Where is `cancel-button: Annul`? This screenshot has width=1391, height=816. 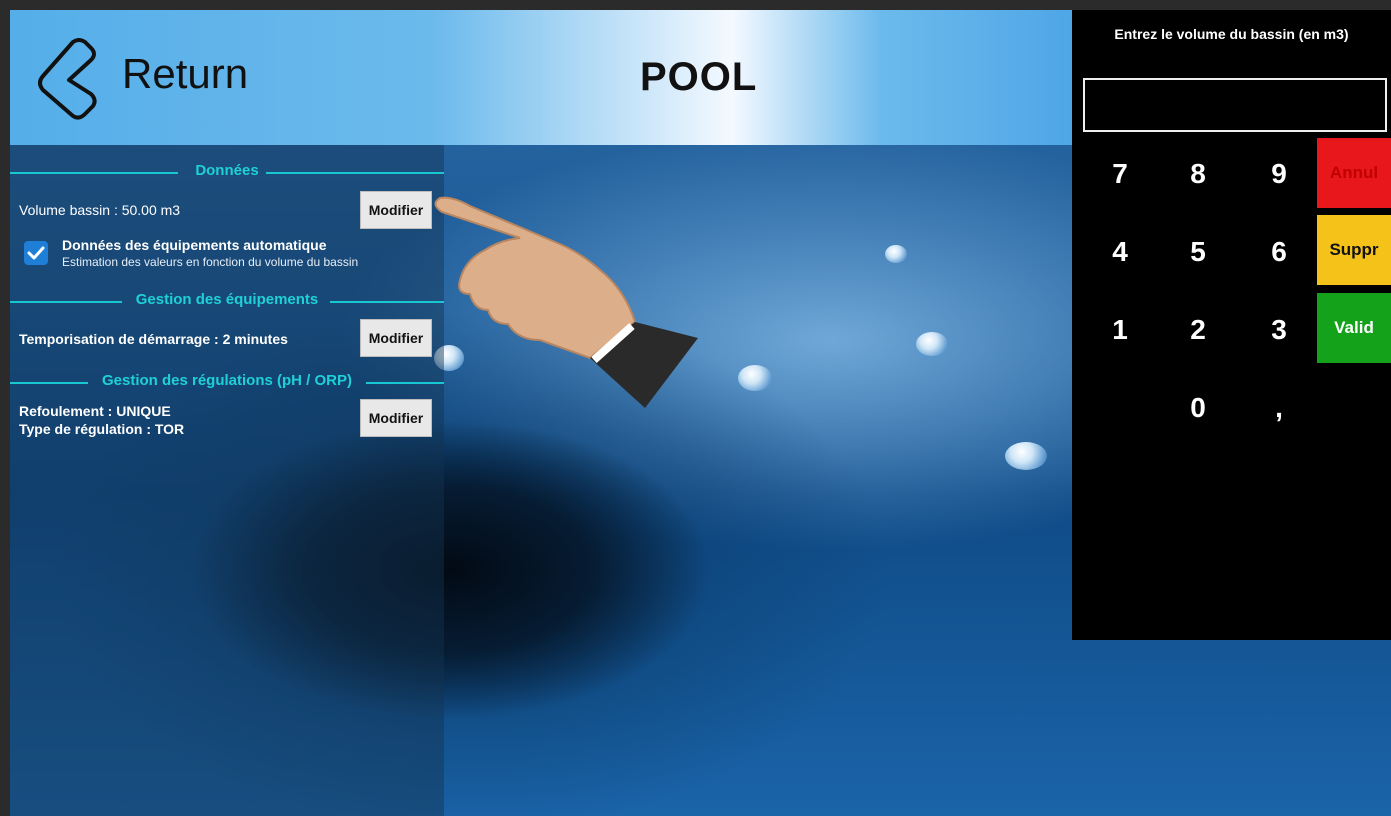
cancel-button: Annul is located at coordinates (1354, 173).